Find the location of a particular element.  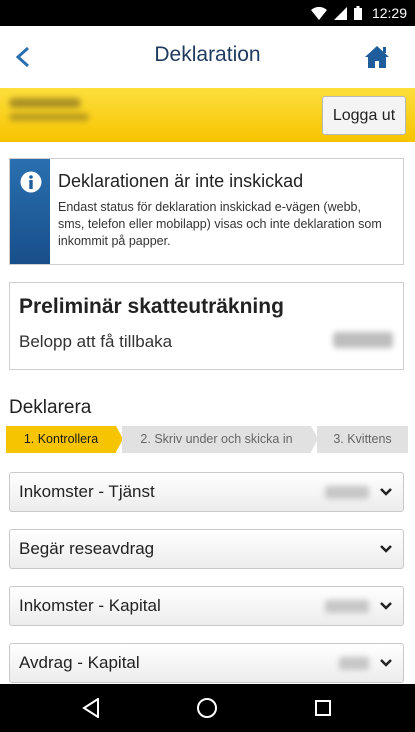

app-bar: Deklaration is located at coordinates (207, 57).